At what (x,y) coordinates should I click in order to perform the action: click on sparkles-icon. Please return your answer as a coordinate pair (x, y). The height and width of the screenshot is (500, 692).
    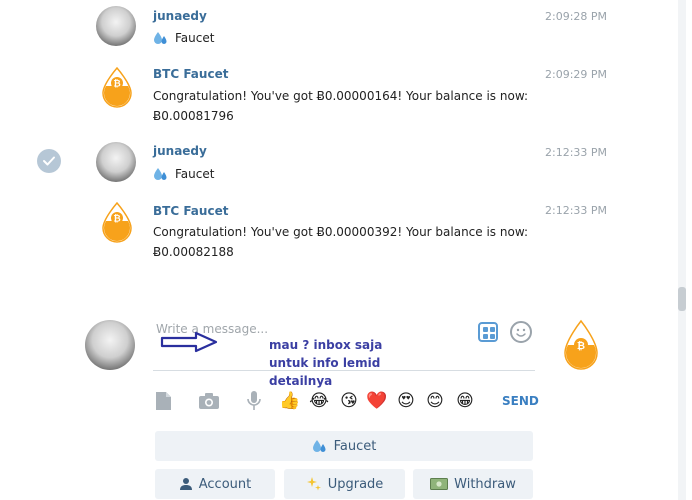
    Looking at the image, I should click on (313, 484).